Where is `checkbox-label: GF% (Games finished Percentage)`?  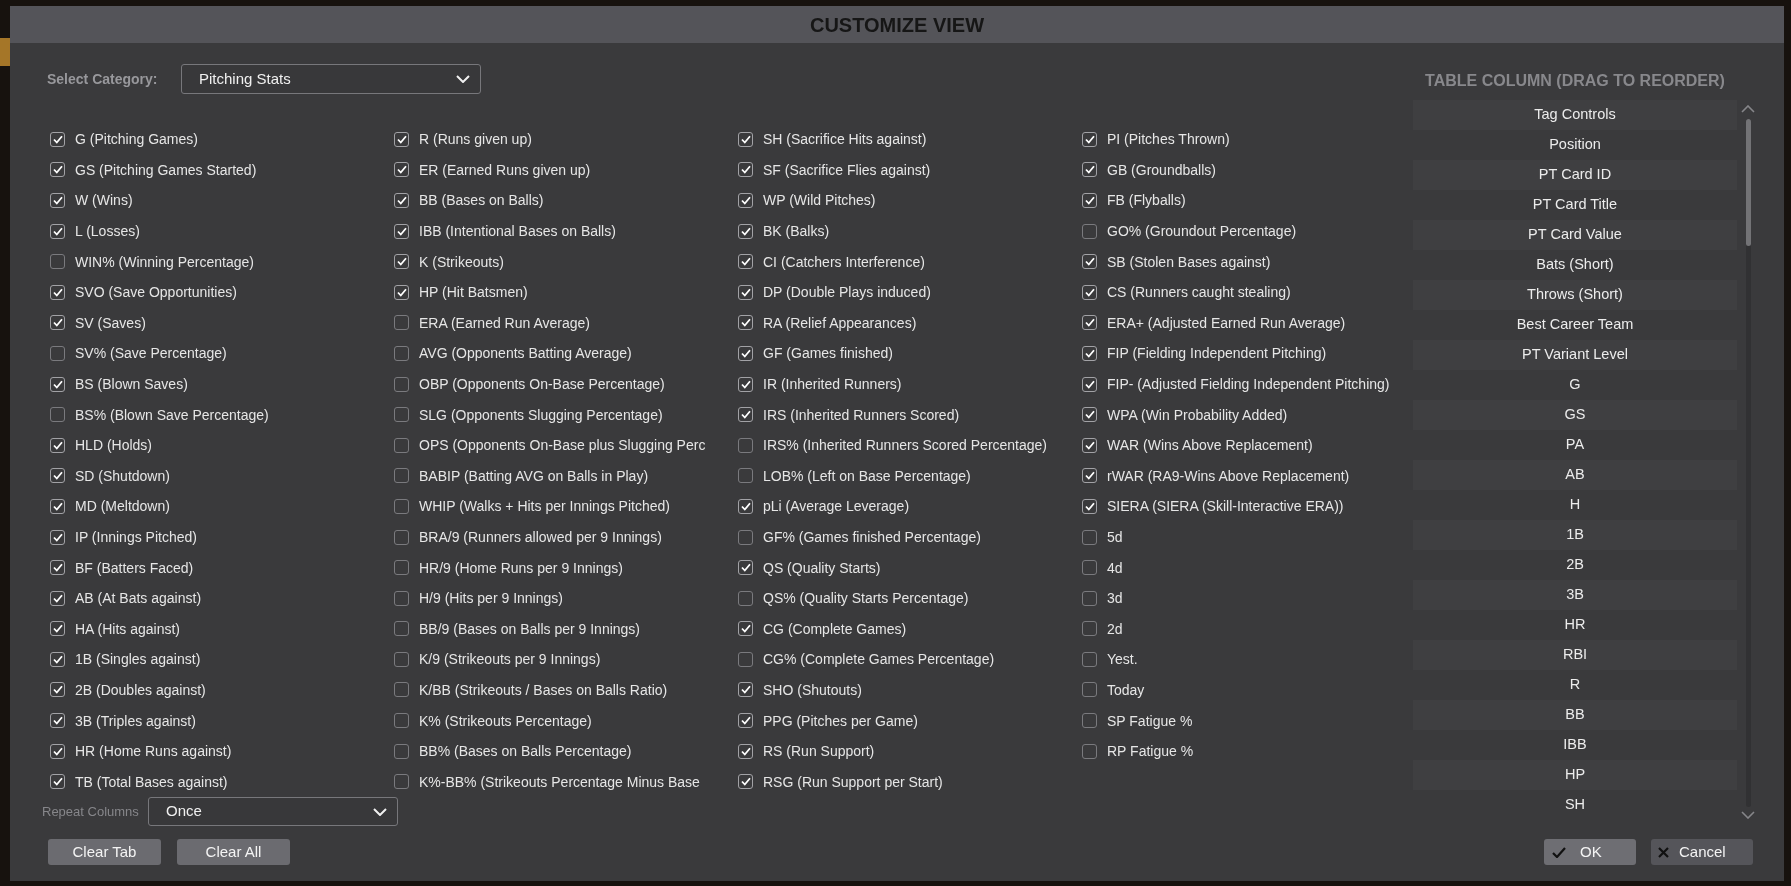
checkbox-label: GF% (Games finished Percentage) is located at coordinates (872, 537).